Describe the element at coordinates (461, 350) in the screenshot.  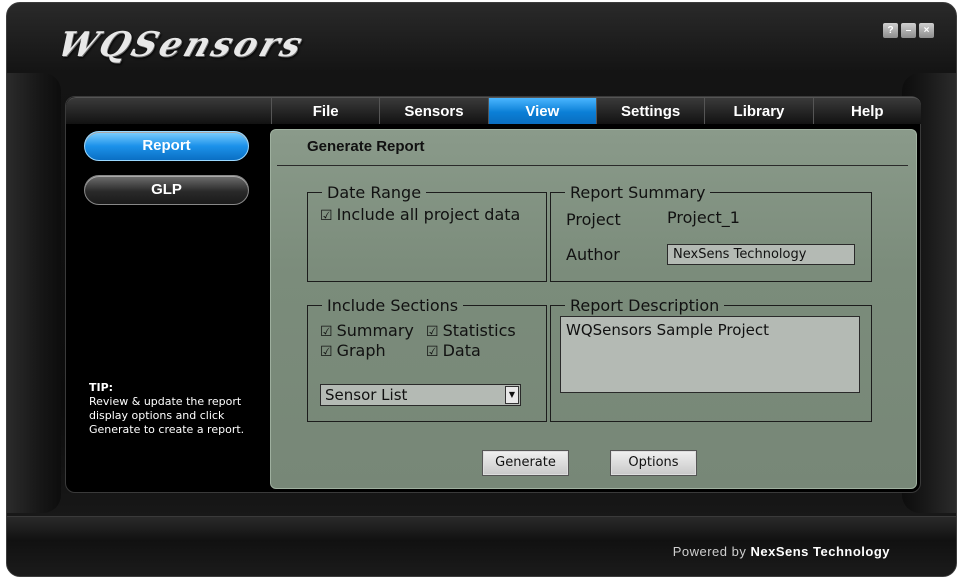
I see `data-label: Data` at that location.